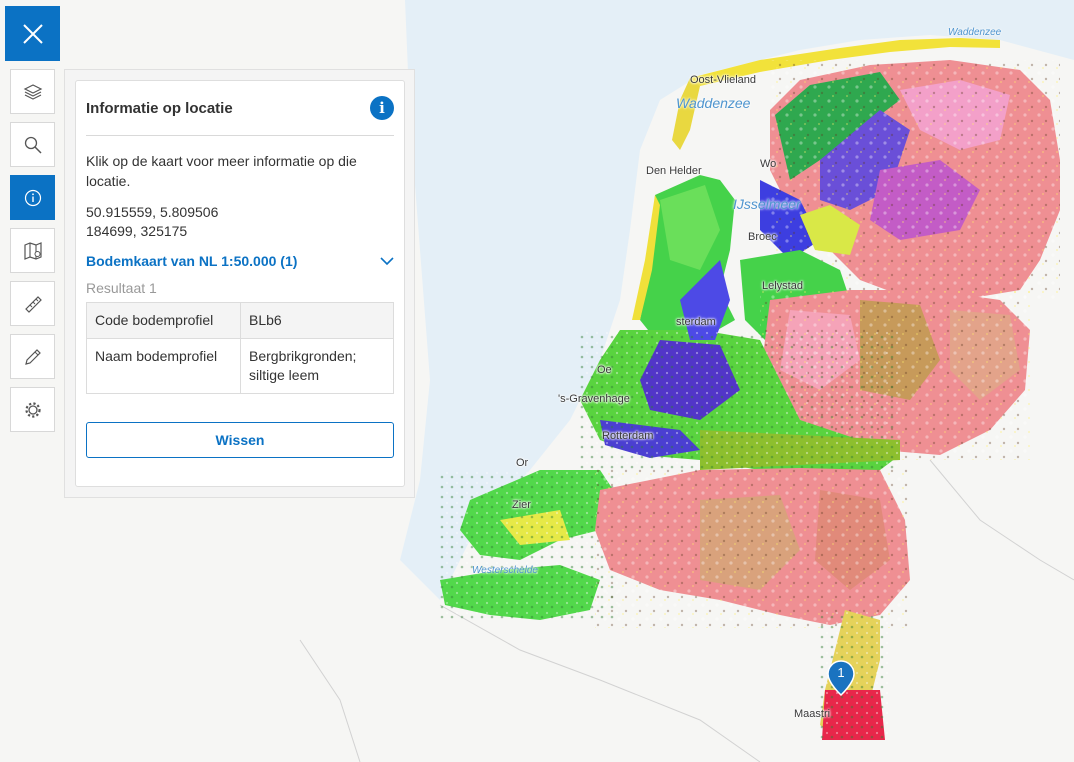 Image resolution: width=1074 pixels, height=762 pixels. I want to click on layer-title: Bodemkaart van NL 1:50.000 (1), so click(192, 261).